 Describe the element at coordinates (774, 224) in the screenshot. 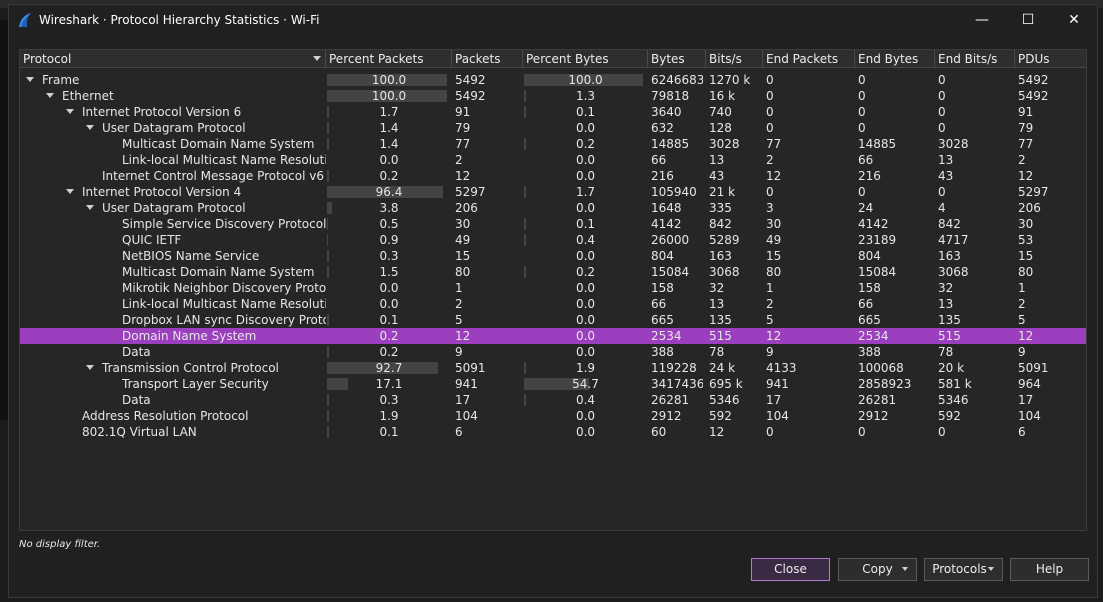

I see `cell-end-packets: 30` at that location.